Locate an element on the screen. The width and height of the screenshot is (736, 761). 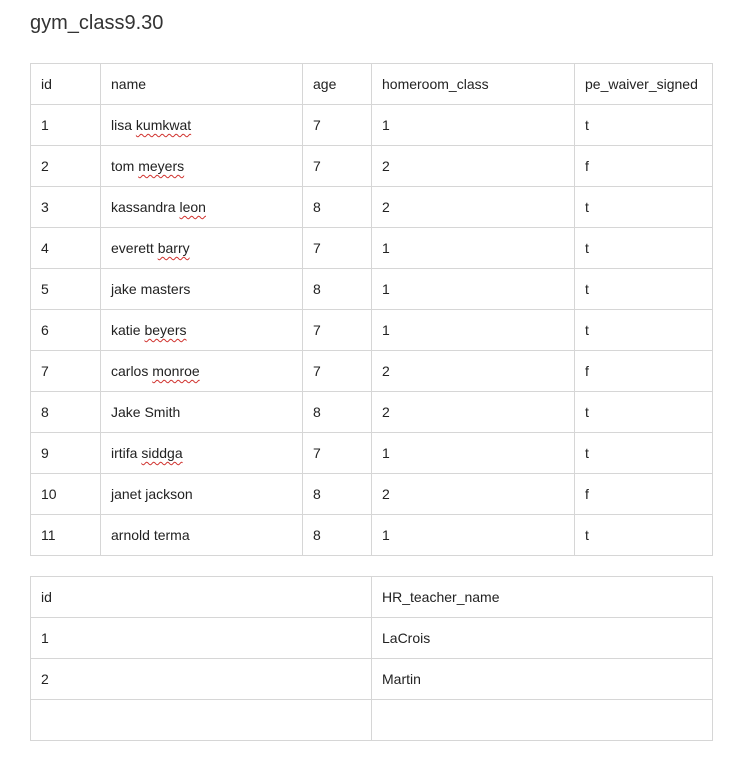
table-row: 9 irtifa siddga 7 1 t is located at coordinates (371, 453).